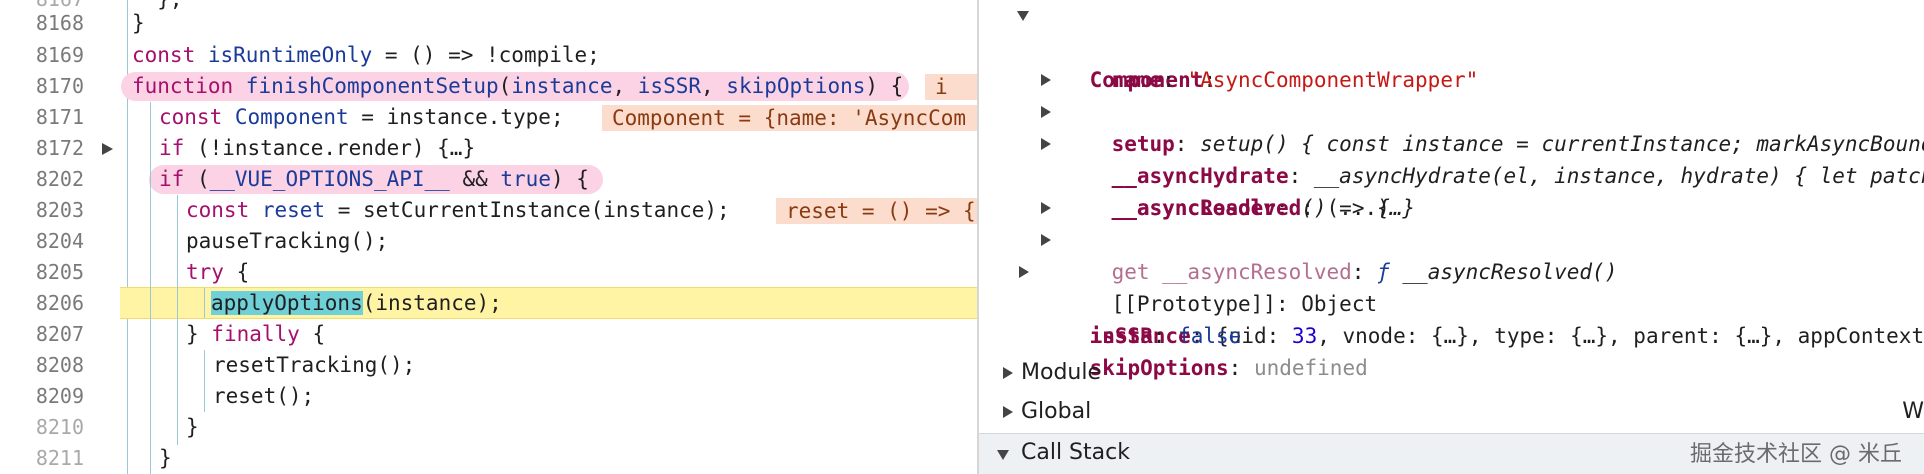 The width and height of the screenshot is (1924, 474). I want to click on inline-value: reset = () => {, so click(876, 211).